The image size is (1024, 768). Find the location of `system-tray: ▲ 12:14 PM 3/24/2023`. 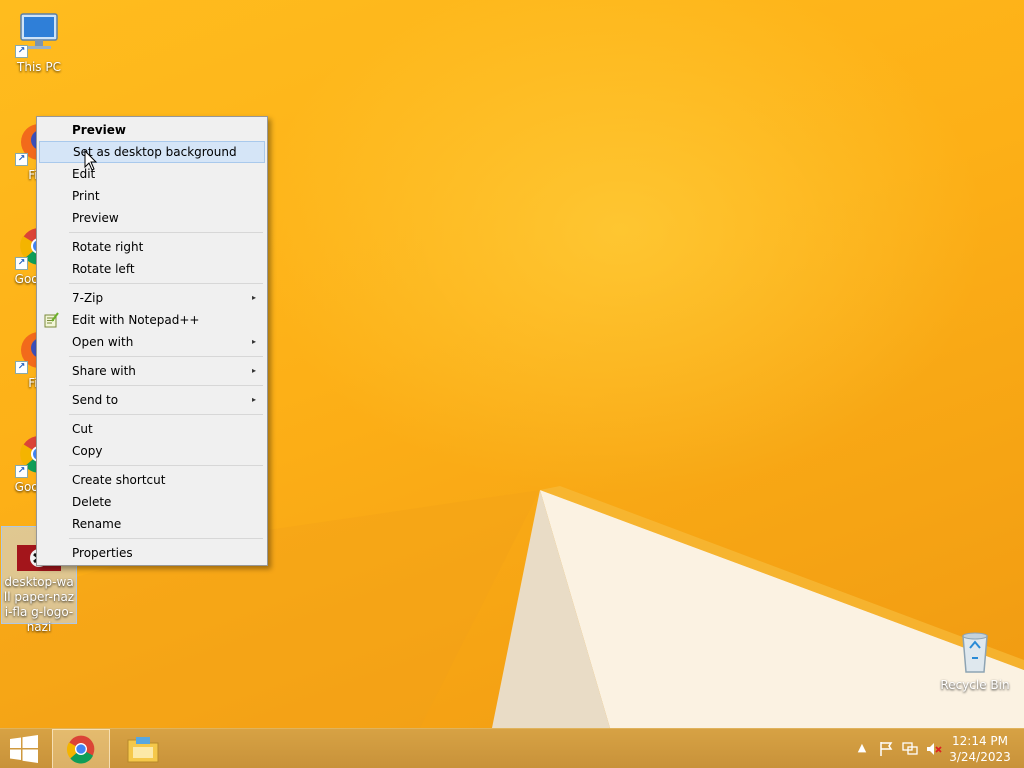

system-tray: ▲ 12:14 PM 3/24/2023 is located at coordinates (929, 748).